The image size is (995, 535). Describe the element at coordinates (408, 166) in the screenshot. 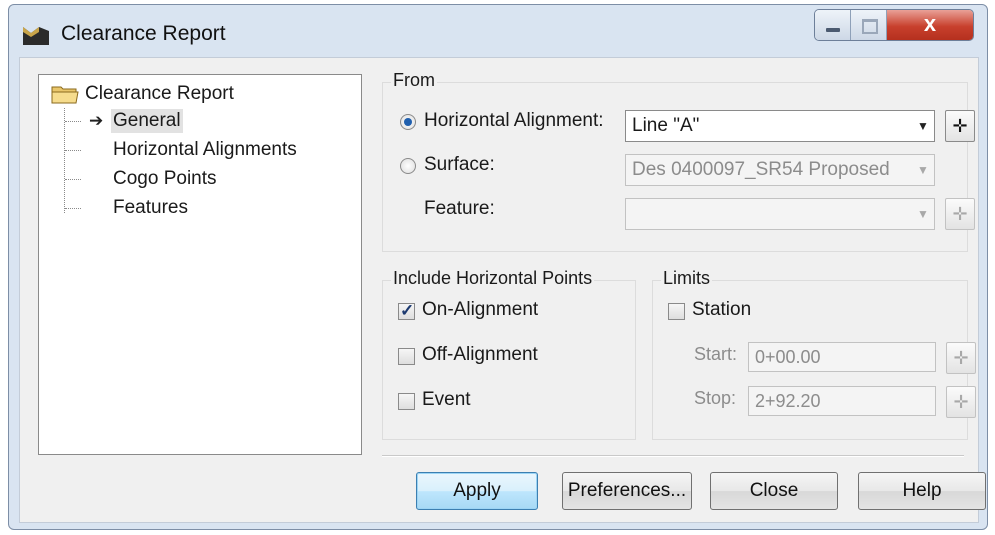

I see `surface-radio` at that location.